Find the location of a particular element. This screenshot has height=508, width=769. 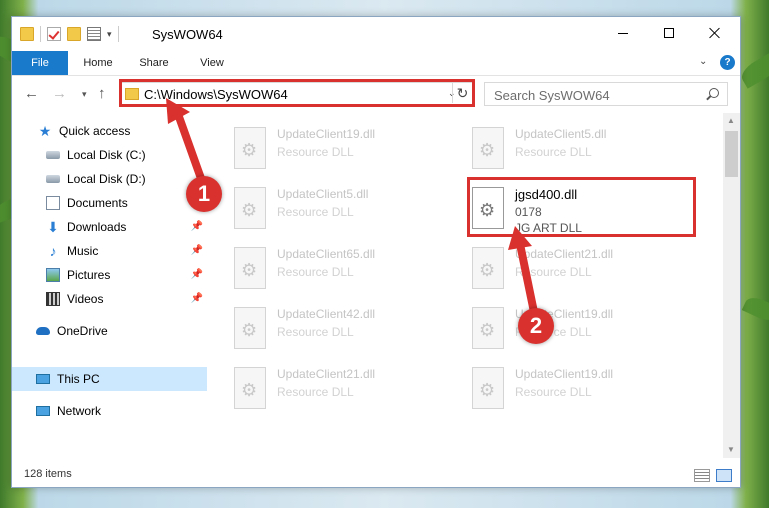

sidebar-item-local-disk-d: Local Disk (D:) is located at coordinates (109, 179).